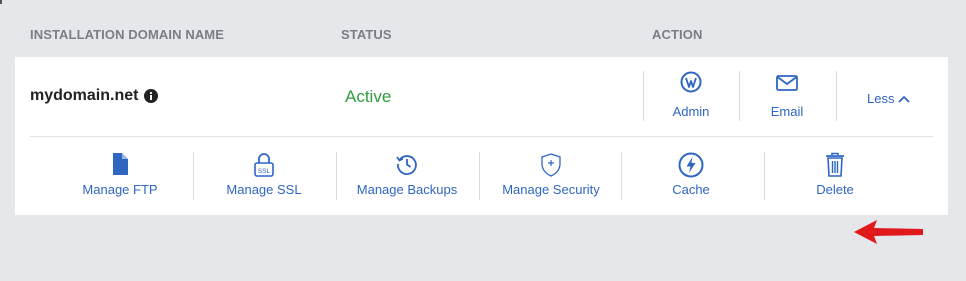 The image size is (966, 281). Describe the element at coordinates (677, 34) in the screenshot. I see `header-action: ACTION` at that location.